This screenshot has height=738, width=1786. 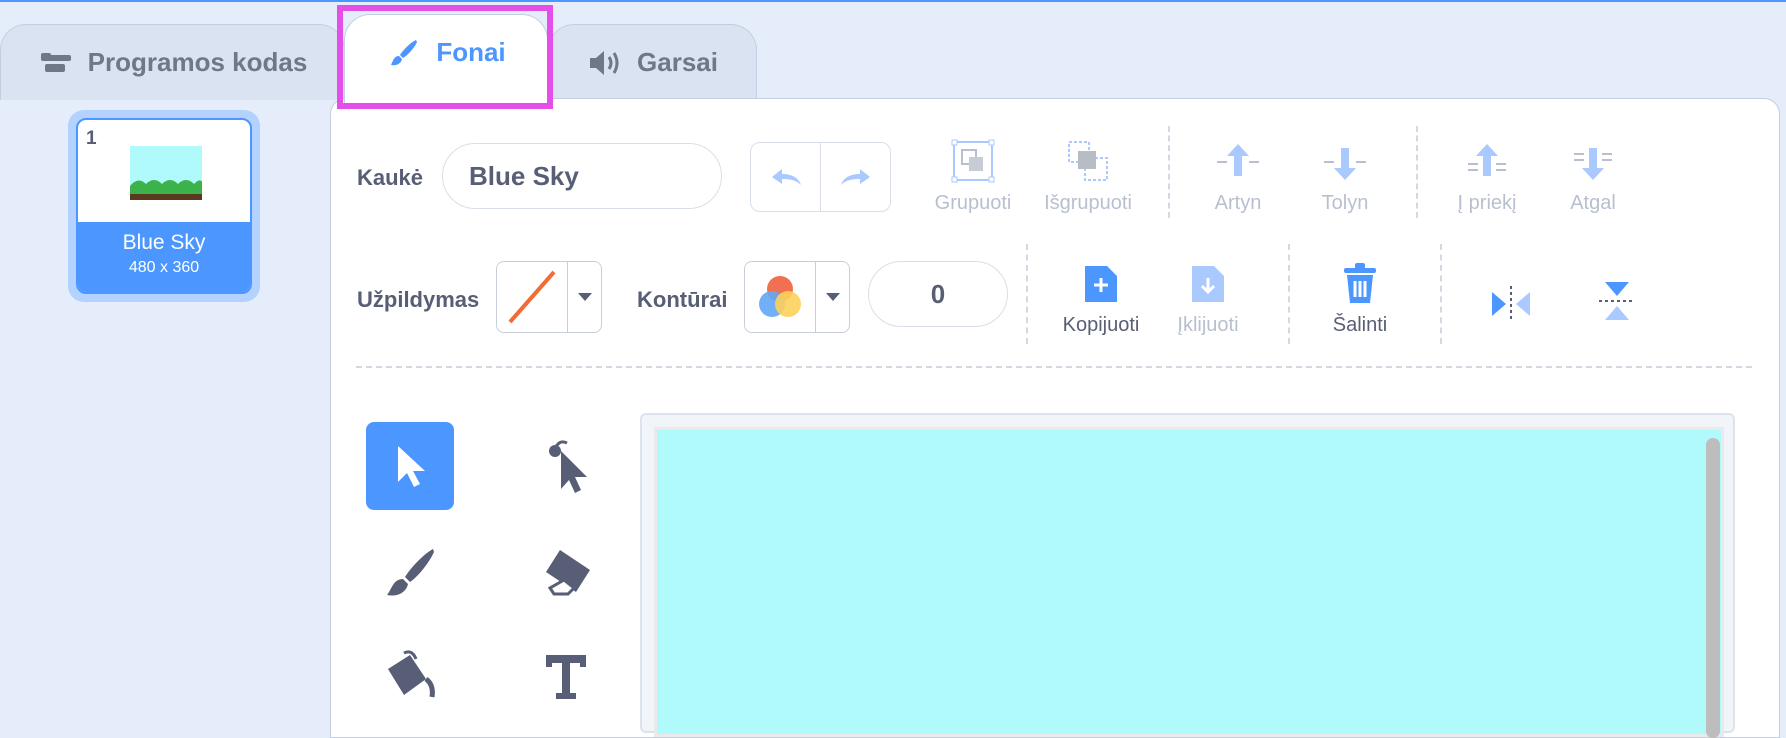 What do you see at coordinates (418, 299) in the screenshot?
I see `fill-label: Užpildymas` at bounding box center [418, 299].